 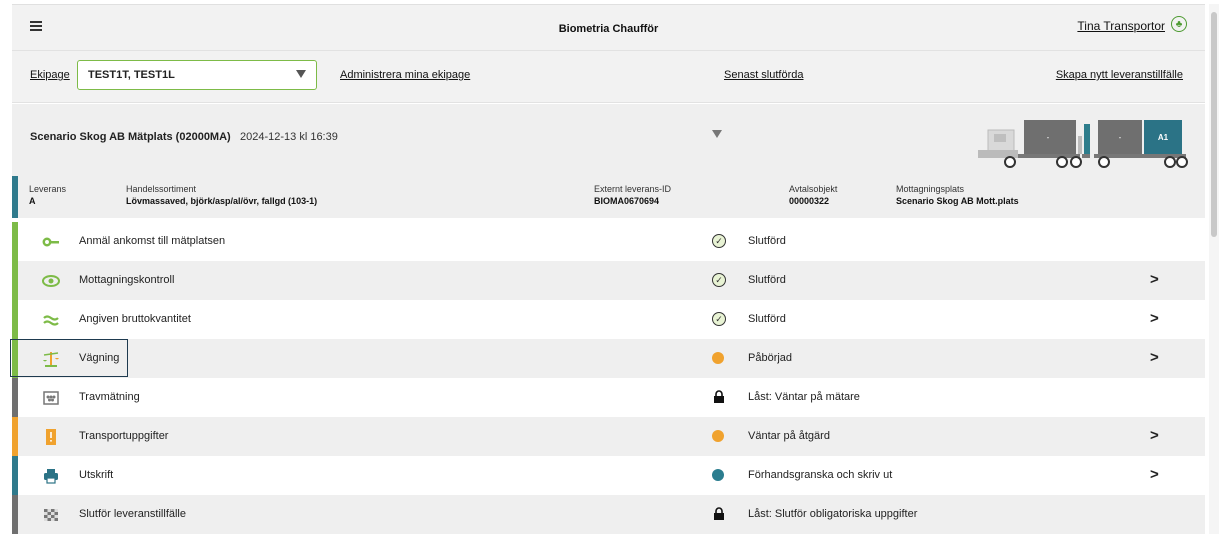 I want to click on step-label: Angiven bruttokvantitet, so click(x=135, y=319).